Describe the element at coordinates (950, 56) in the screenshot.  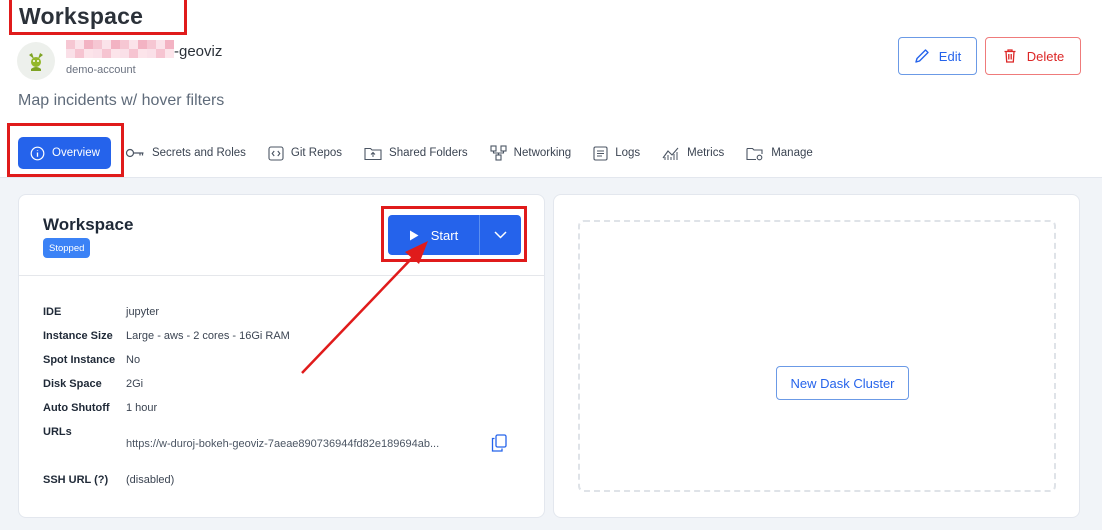
I see `edit-label: Edit` at that location.